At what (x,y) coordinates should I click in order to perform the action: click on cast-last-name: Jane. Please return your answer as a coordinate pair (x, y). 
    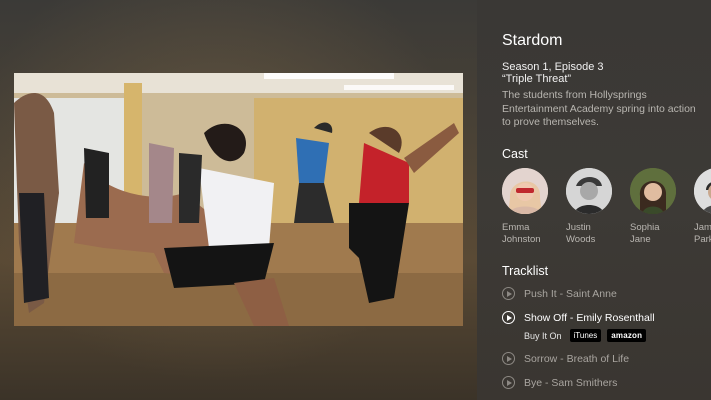
    Looking at the image, I should click on (640, 239).